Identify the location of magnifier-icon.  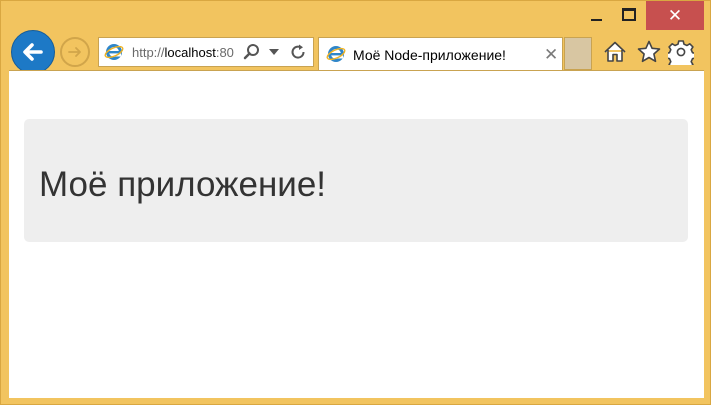
(252, 52).